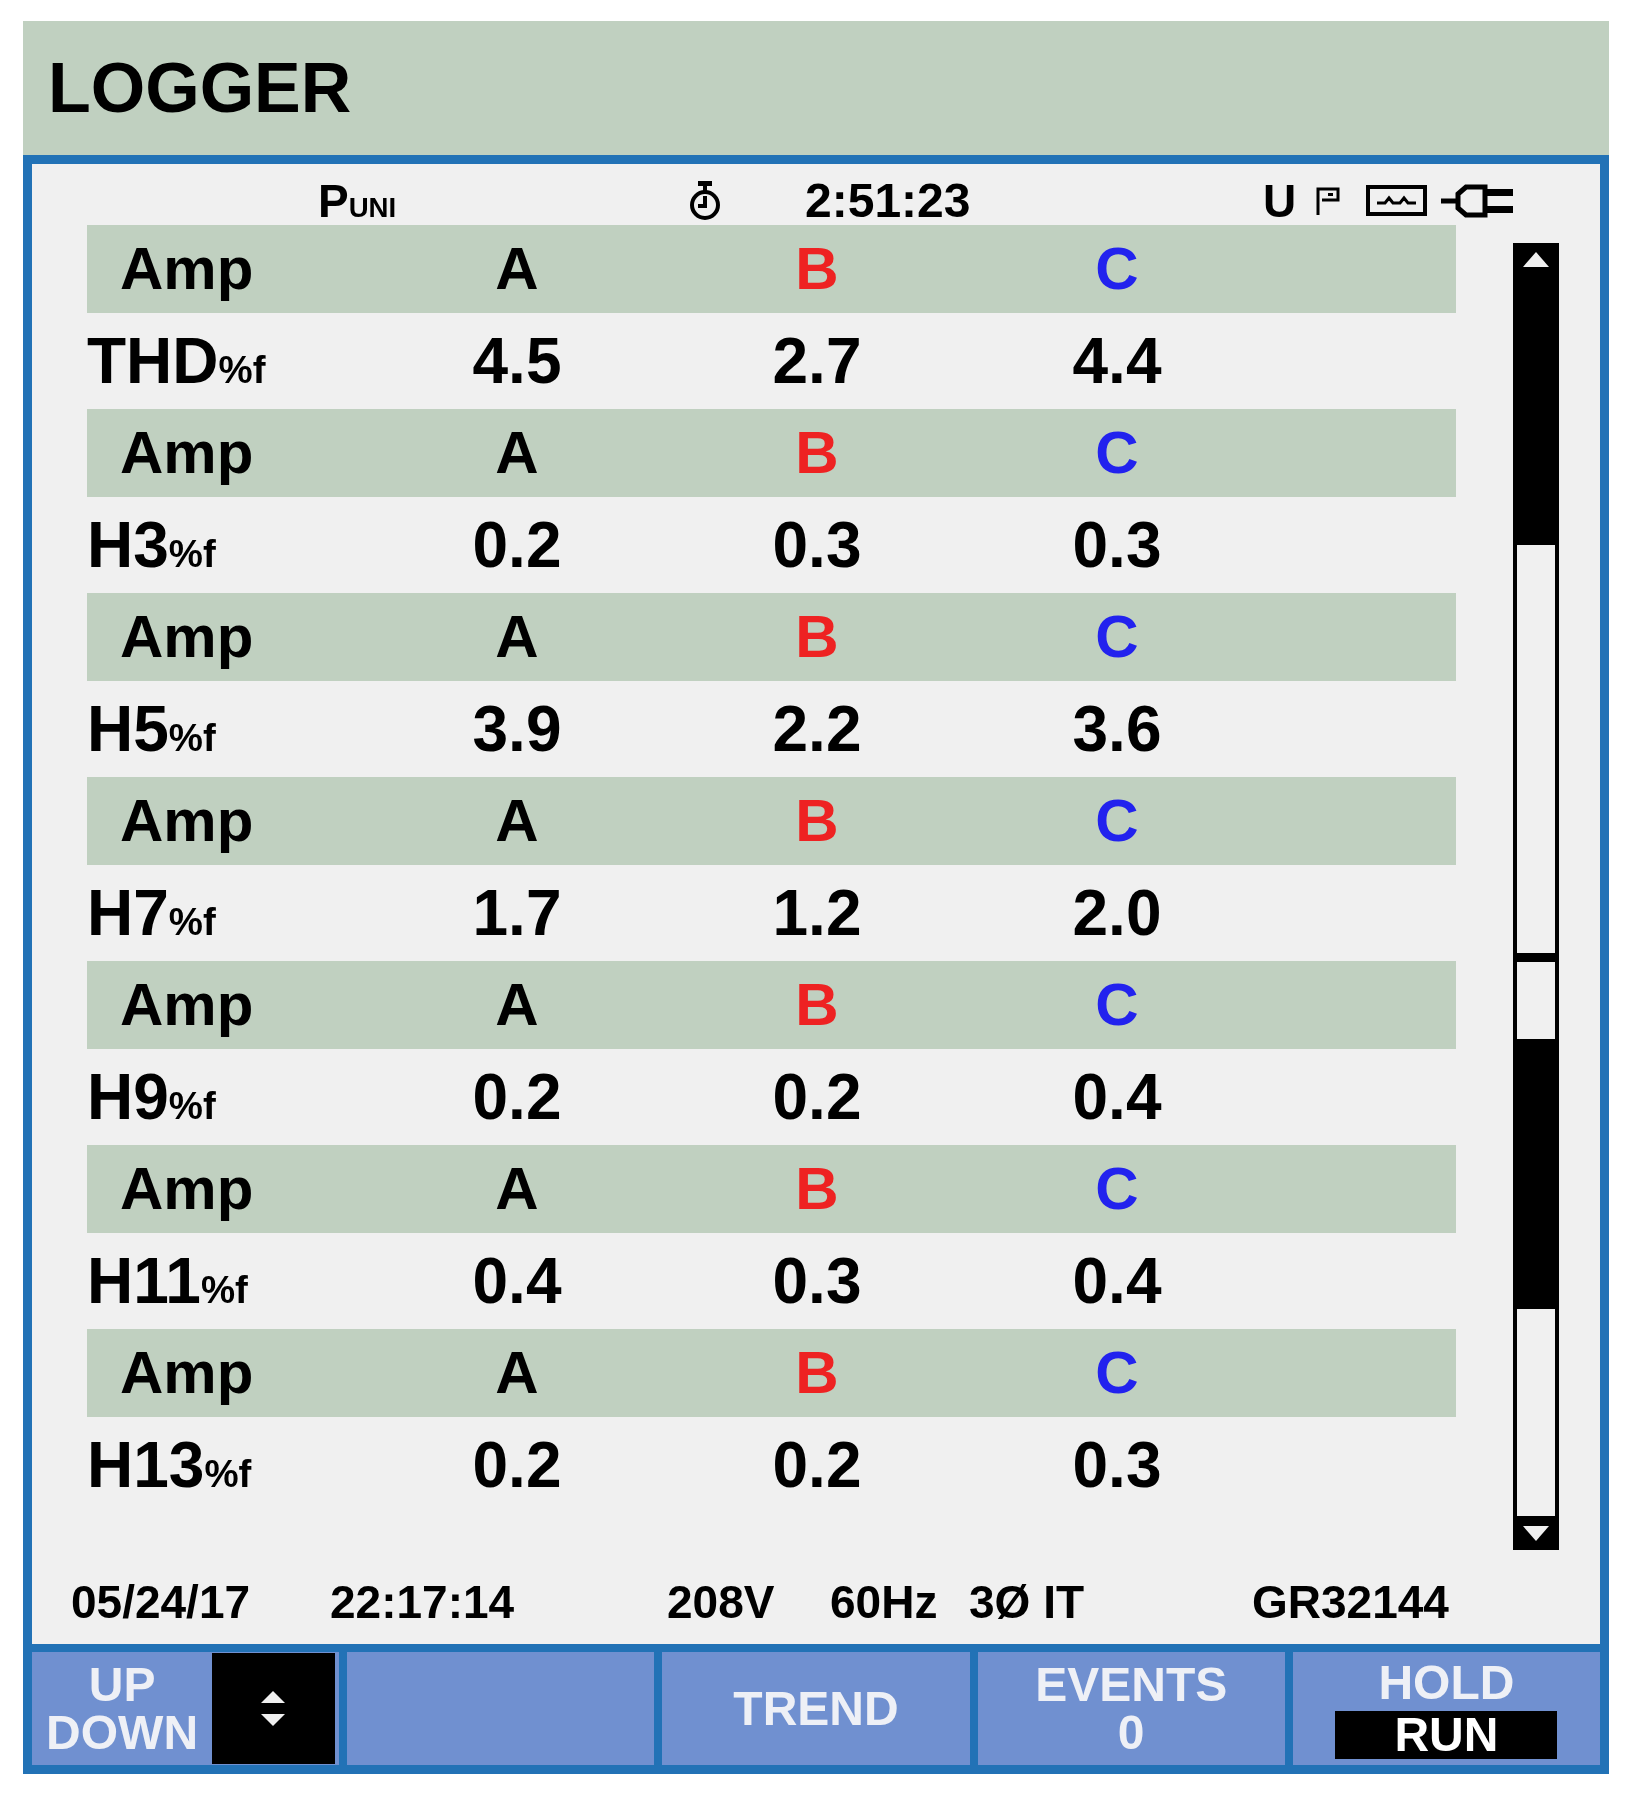 Image resolution: width=1631 pixels, height=1800 pixels. Describe the element at coordinates (161, 1602) in the screenshot. I see `date-text: 05/24/17` at that location.